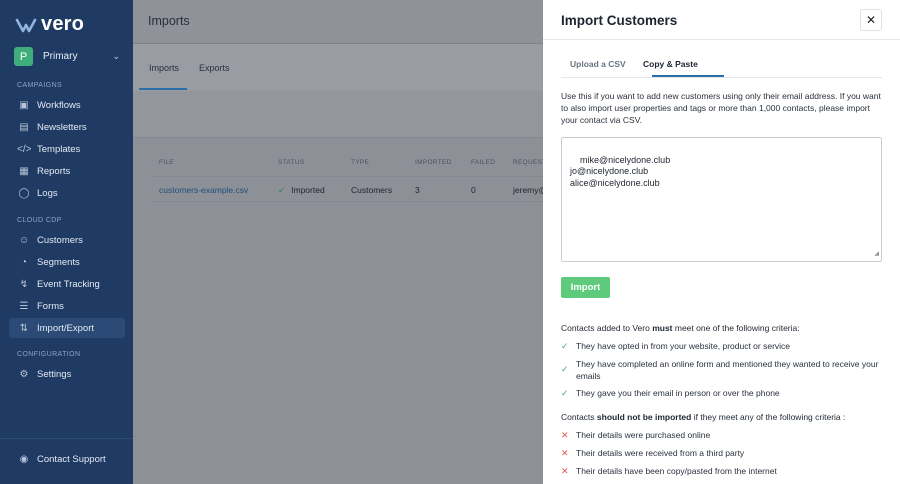 Image resolution: width=900 pixels, height=484 pixels. What do you see at coordinates (50, 306) in the screenshot?
I see `sidebar-item-label: Forms` at bounding box center [50, 306].